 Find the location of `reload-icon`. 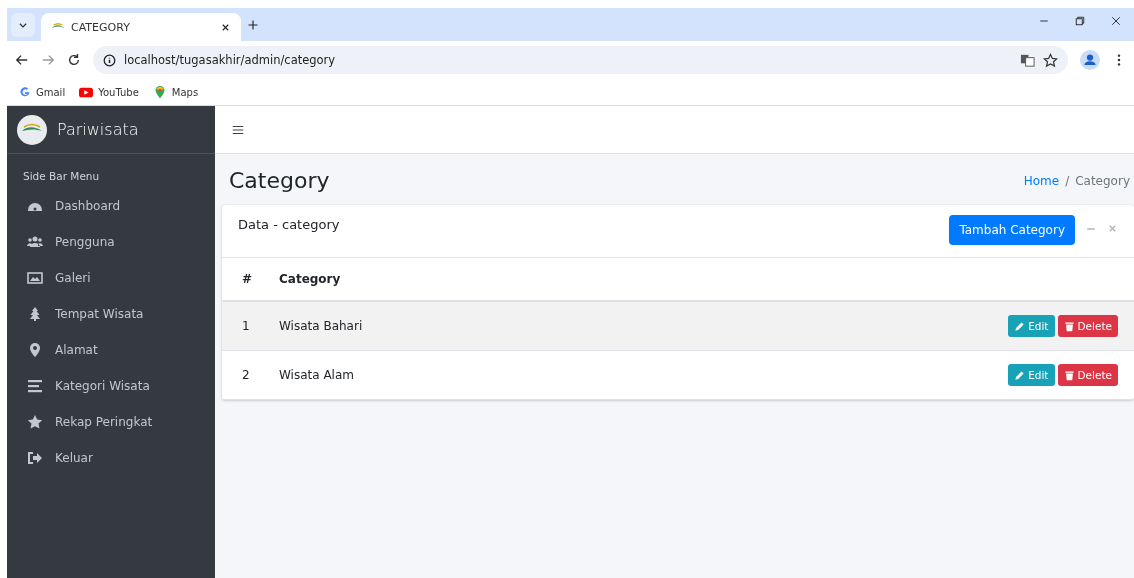

reload-icon is located at coordinates (74, 60).